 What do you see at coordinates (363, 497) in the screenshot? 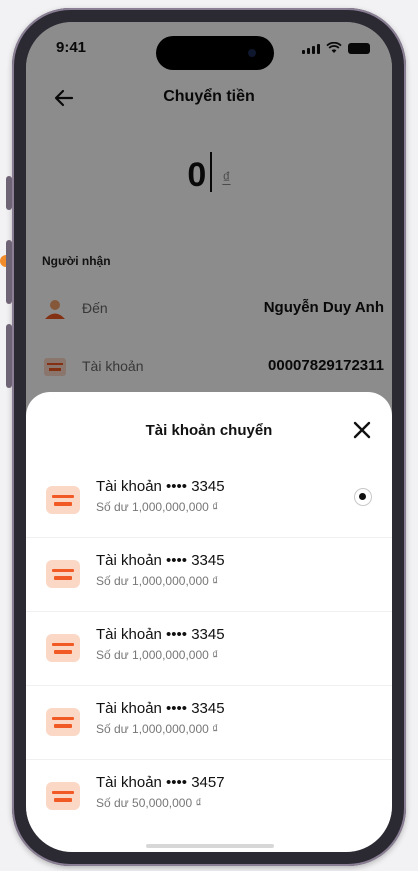
I see `radio-selected` at bounding box center [363, 497].